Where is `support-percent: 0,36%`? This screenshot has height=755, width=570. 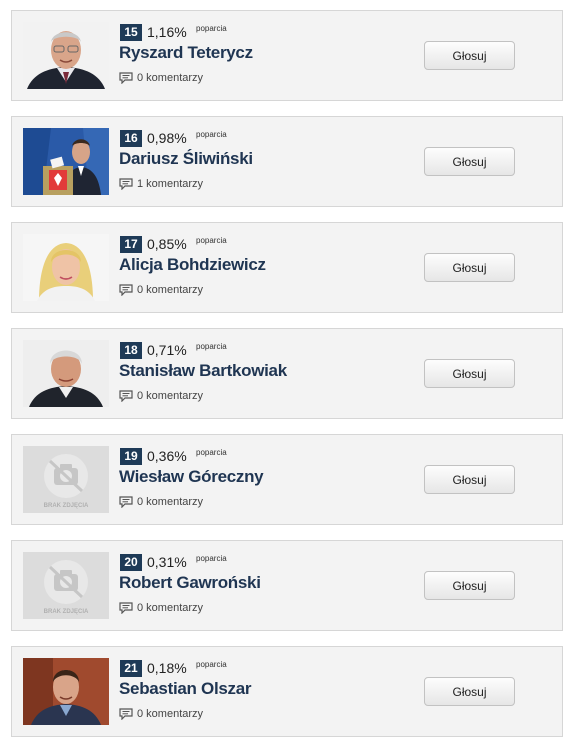
support-percent: 0,36% is located at coordinates (167, 456).